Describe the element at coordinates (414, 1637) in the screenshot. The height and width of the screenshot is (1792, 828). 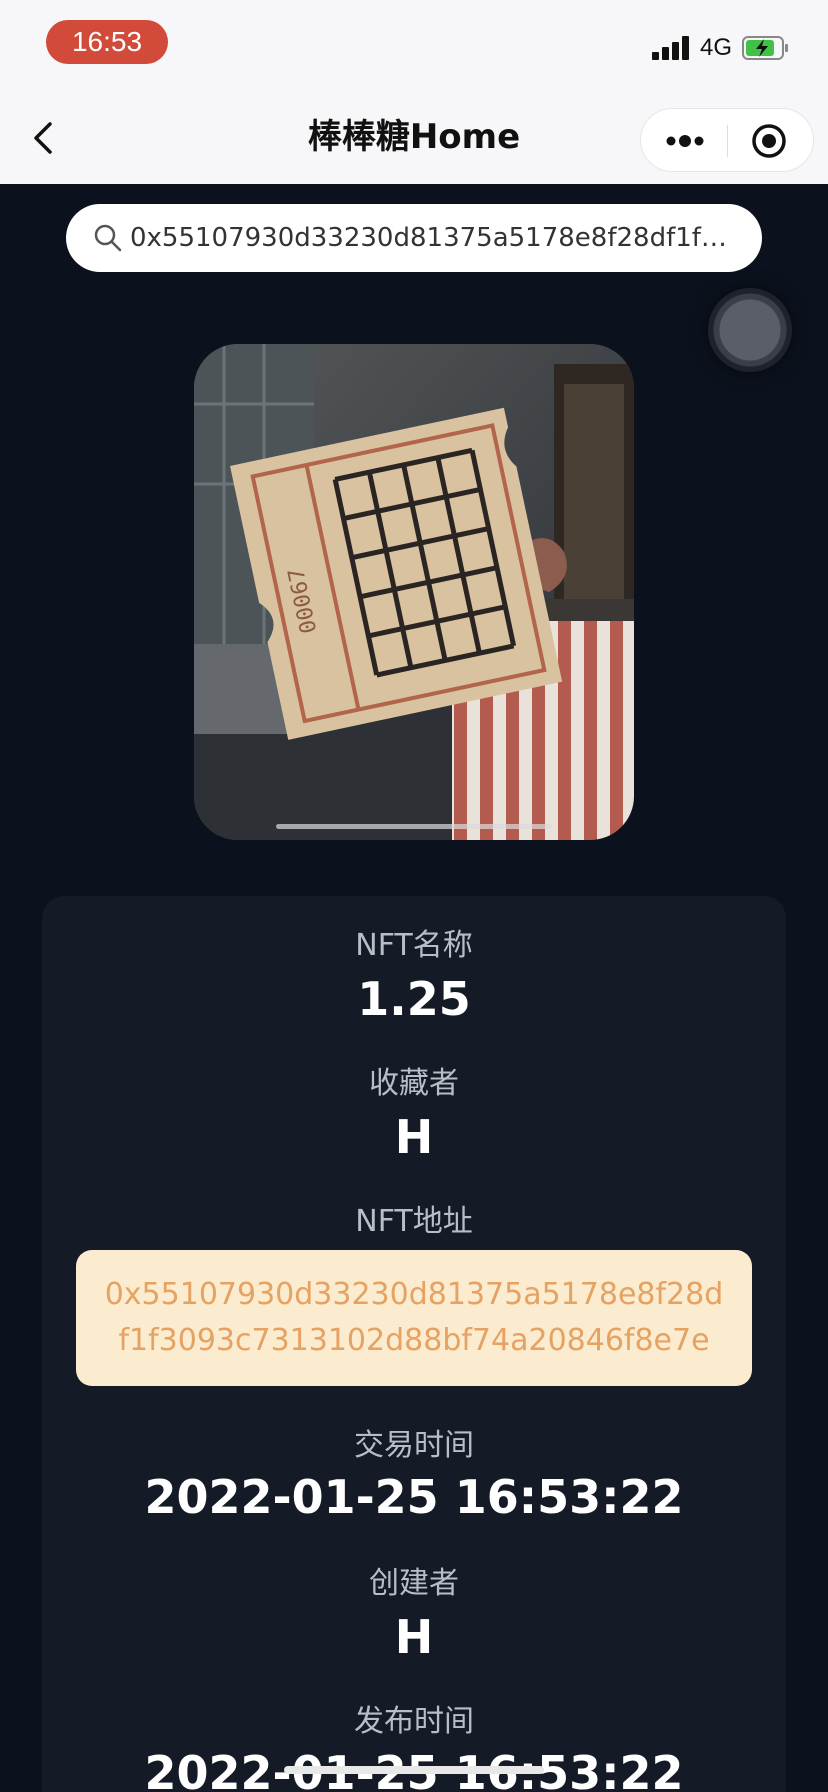
I see `creator-value: H` at that location.